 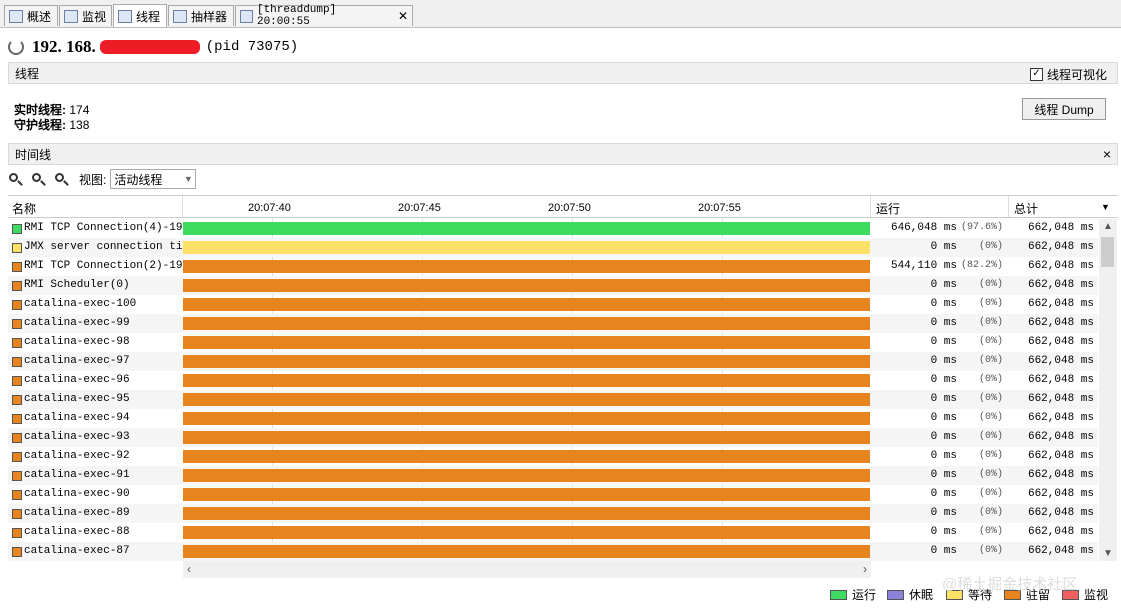 I want to click on scroll-left-icon: ‹, so click(x=189, y=569).